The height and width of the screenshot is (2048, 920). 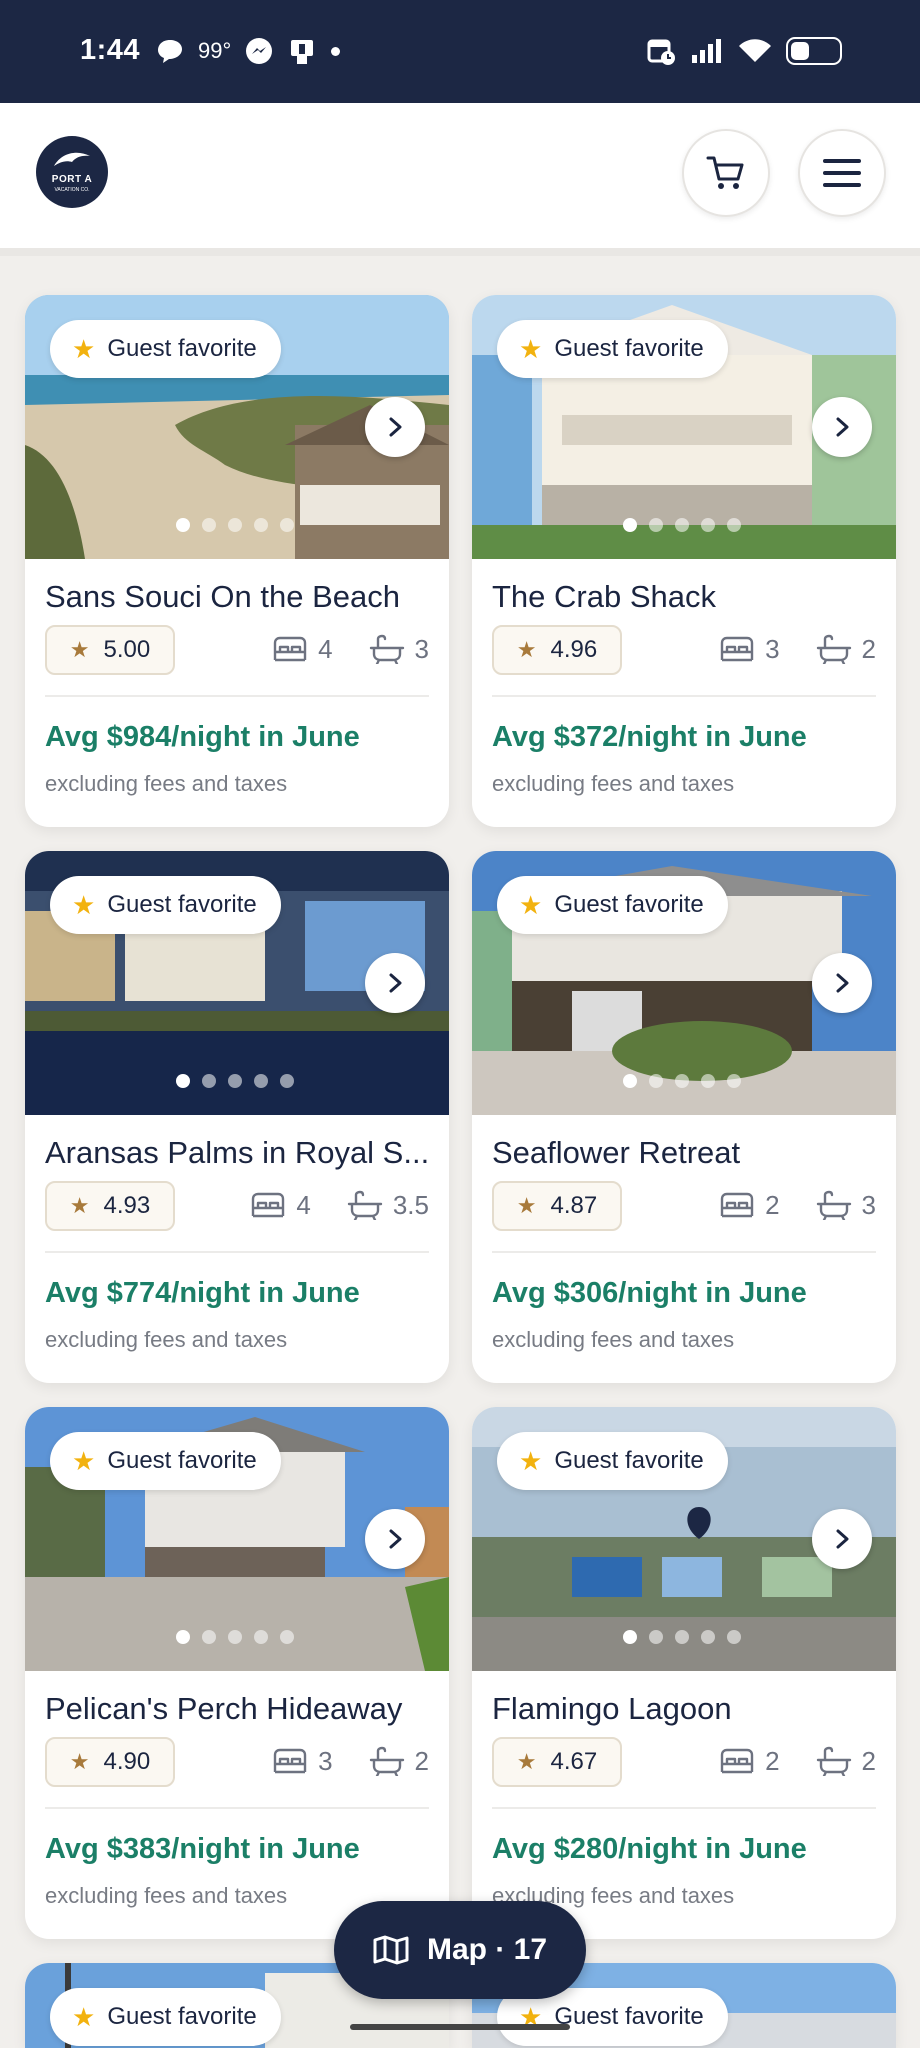 What do you see at coordinates (868, 1204) in the screenshot?
I see `bathroom-count: 3` at bounding box center [868, 1204].